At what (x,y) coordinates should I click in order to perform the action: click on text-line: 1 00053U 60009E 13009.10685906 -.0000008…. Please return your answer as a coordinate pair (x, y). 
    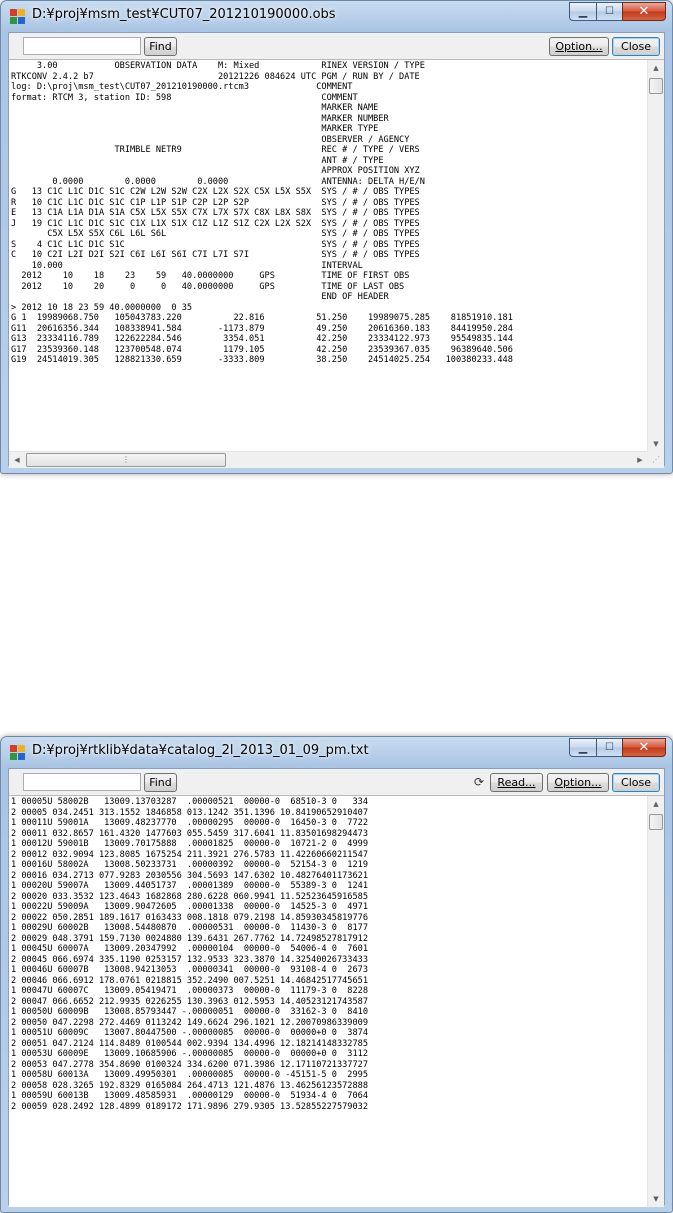
    Looking at the image, I should click on (189, 1054).